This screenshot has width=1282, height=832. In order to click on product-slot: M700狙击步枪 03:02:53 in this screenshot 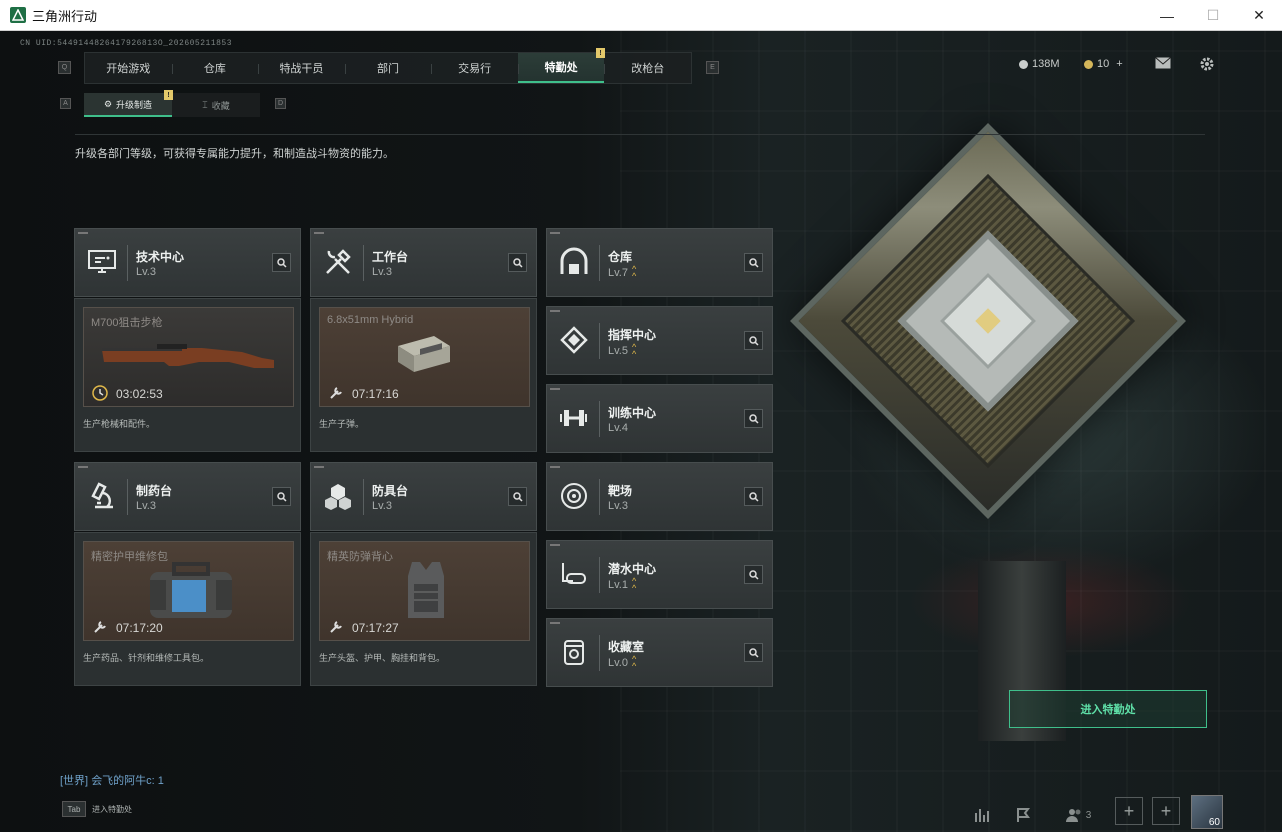, I will do `click(188, 357)`.